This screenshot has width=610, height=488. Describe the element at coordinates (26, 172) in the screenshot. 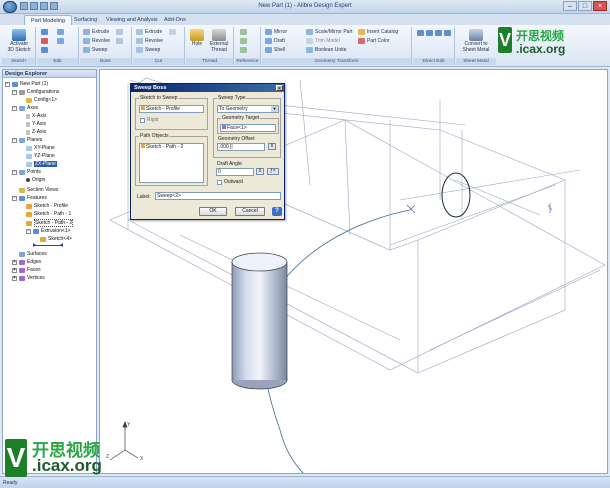

I see `tree-item-points: - Points` at that location.